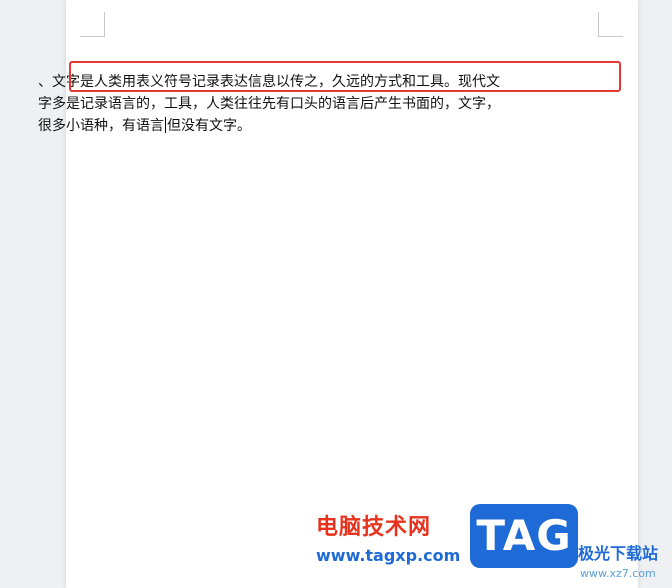 The image size is (672, 588). I want to click on watermark-tag-logo: TAG, so click(524, 536).